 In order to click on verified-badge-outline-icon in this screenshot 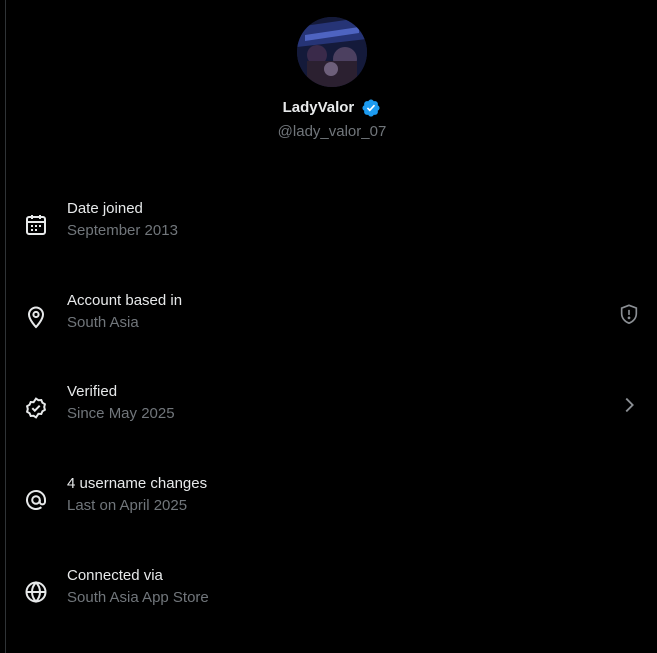, I will do `click(36, 408)`.